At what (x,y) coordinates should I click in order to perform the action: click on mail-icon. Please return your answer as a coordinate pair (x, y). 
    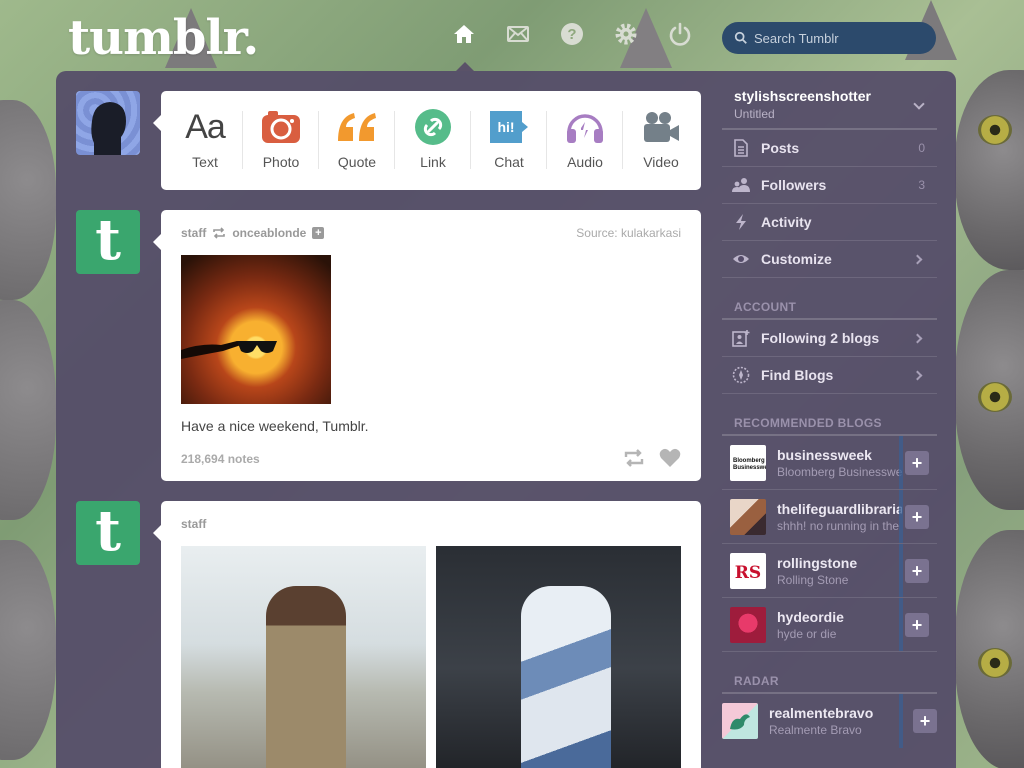
    Looking at the image, I should click on (518, 34).